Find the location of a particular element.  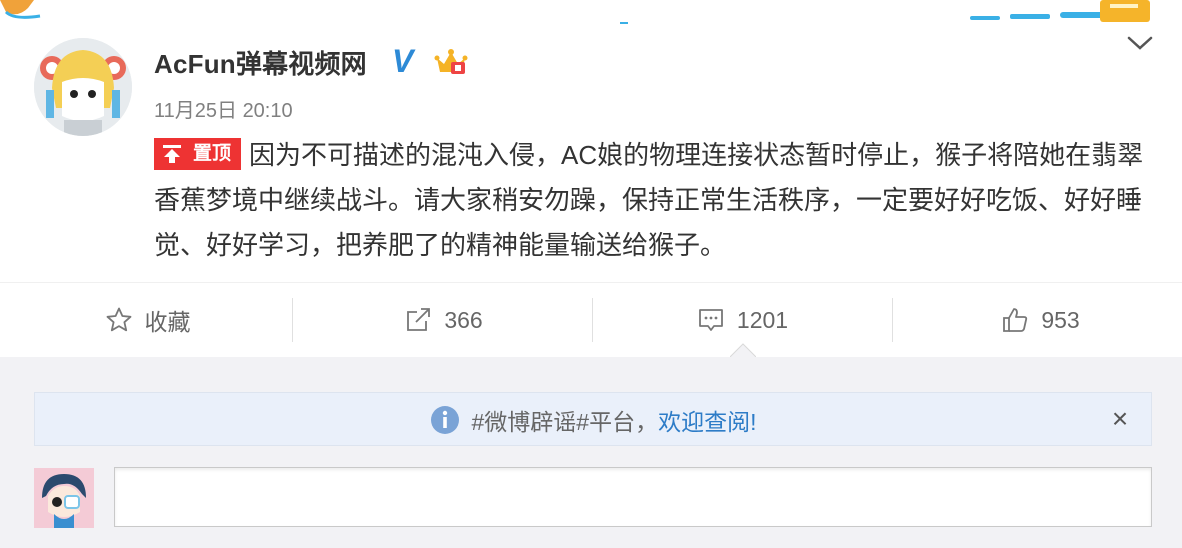

info-icon is located at coordinates (444, 420).